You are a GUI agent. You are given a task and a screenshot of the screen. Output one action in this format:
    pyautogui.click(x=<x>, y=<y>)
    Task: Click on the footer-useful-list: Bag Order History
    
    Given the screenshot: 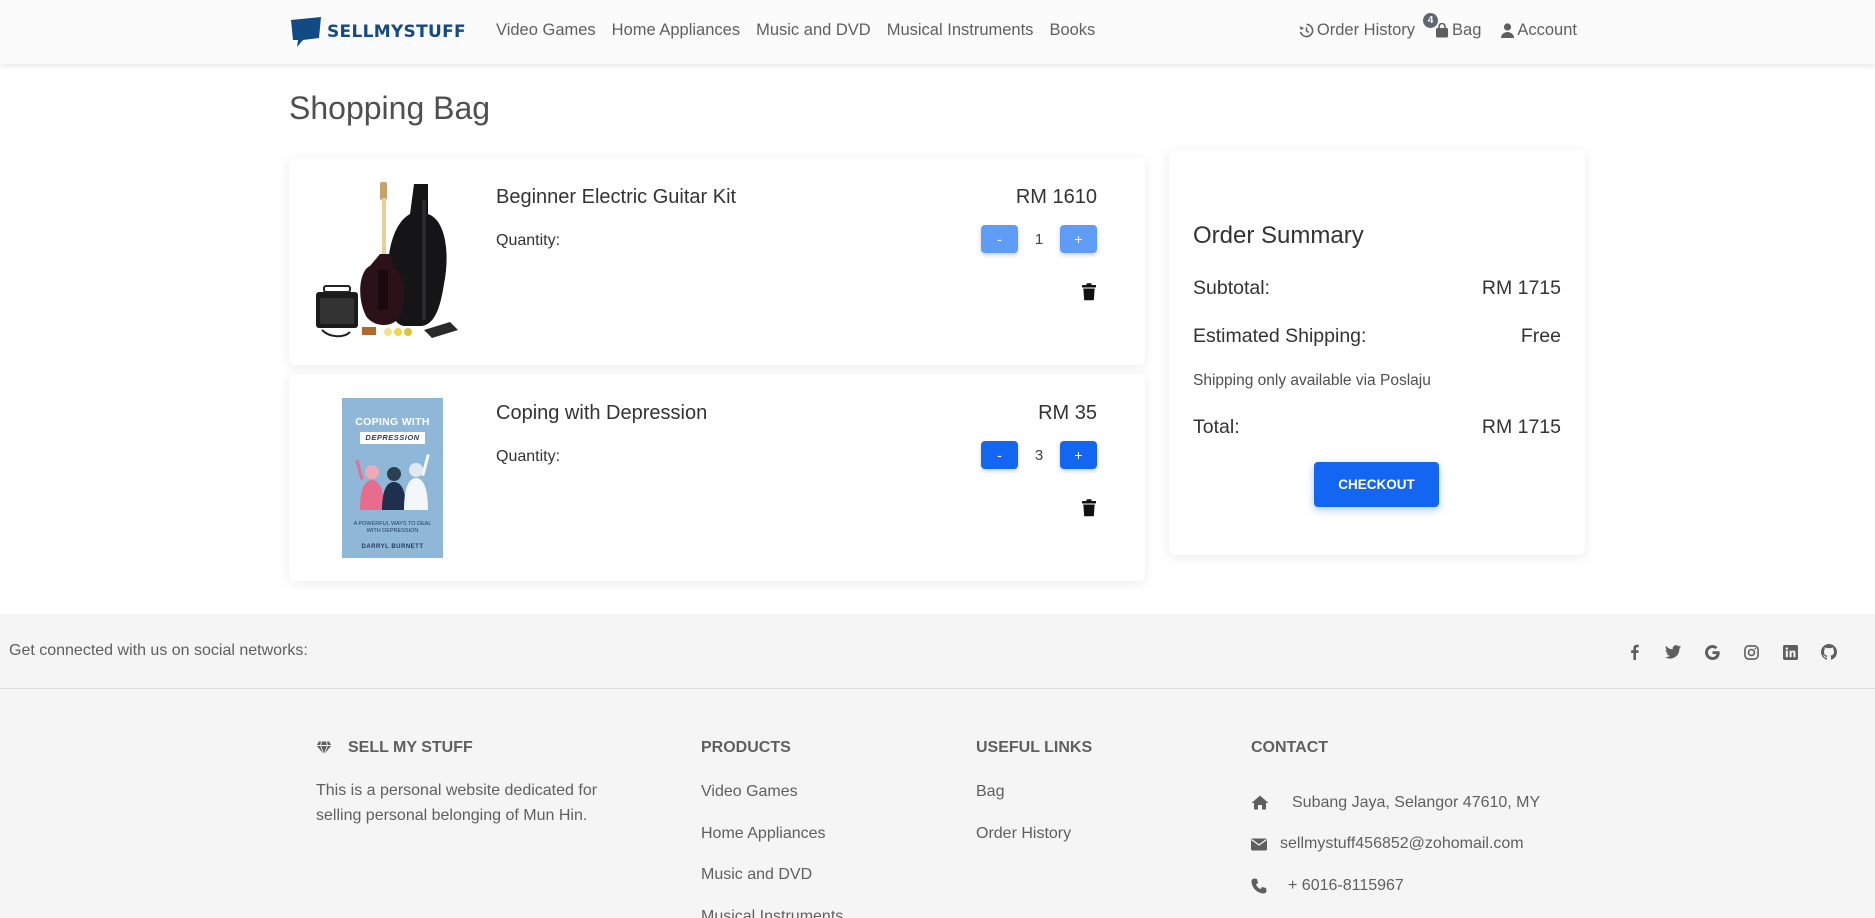 What is the action you would take?
    pyautogui.click(x=1034, y=823)
    